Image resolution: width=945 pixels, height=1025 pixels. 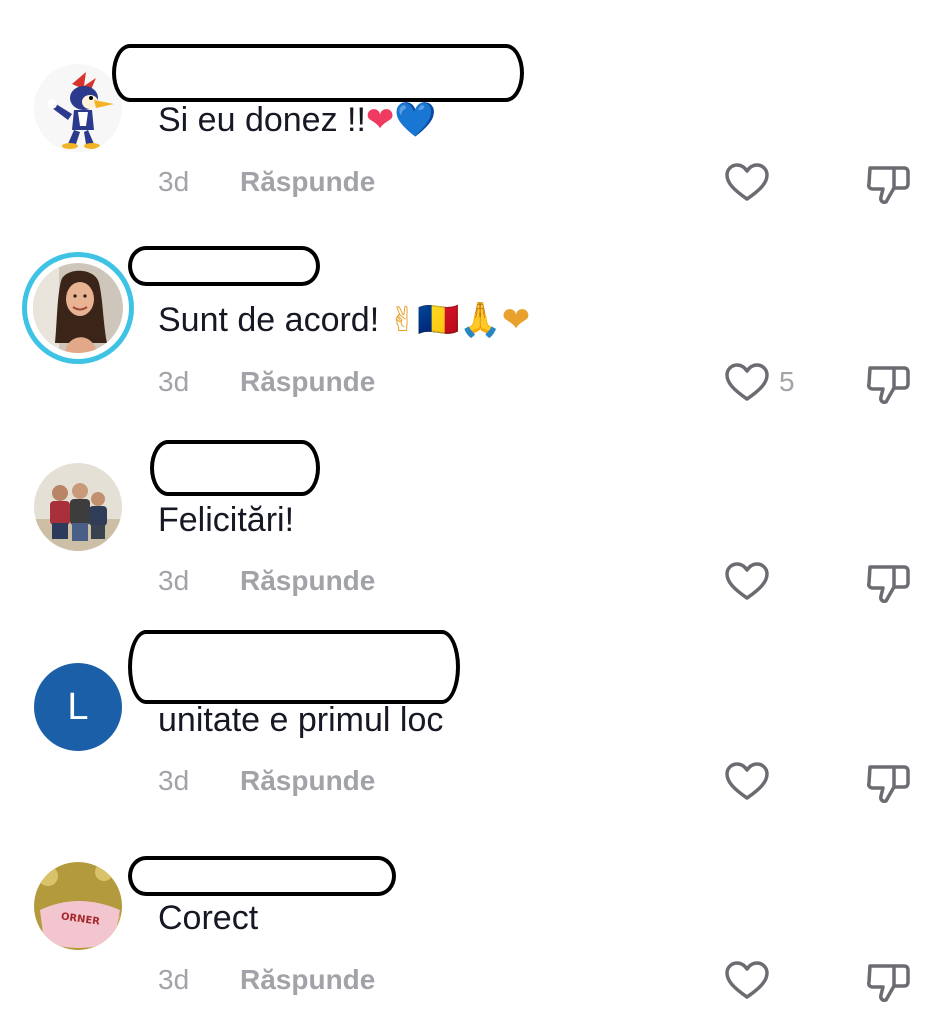 I want to click on cup-avatar-image: ORNER, so click(x=78, y=906).